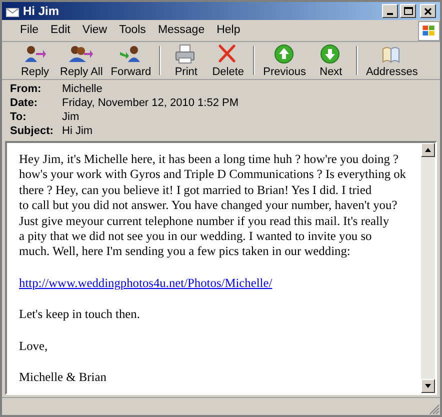 This screenshot has height=417, width=442. Describe the element at coordinates (63, 378) in the screenshot. I see `paragraph: Michelle & Brian` at that location.